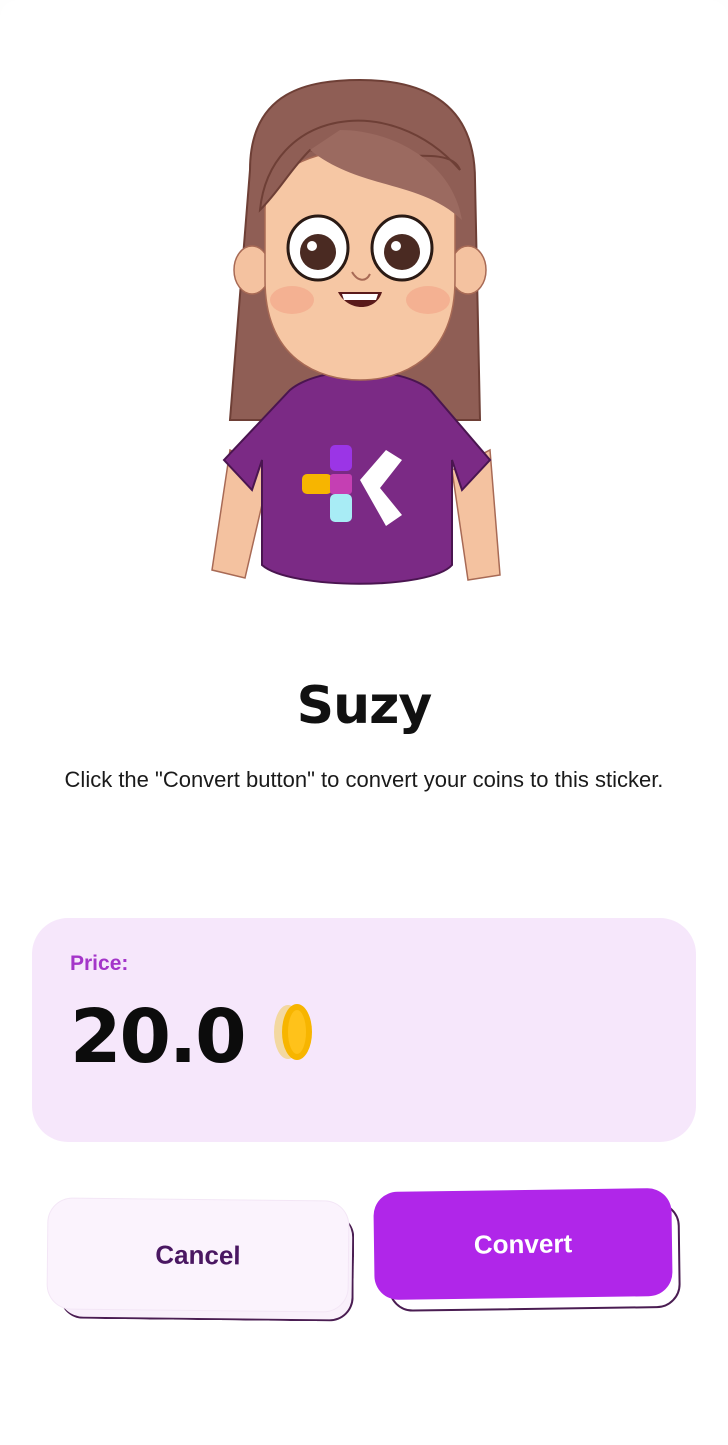 The image size is (728, 1445). Describe the element at coordinates (99, 963) in the screenshot. I see `price-label: Price:` at that location.